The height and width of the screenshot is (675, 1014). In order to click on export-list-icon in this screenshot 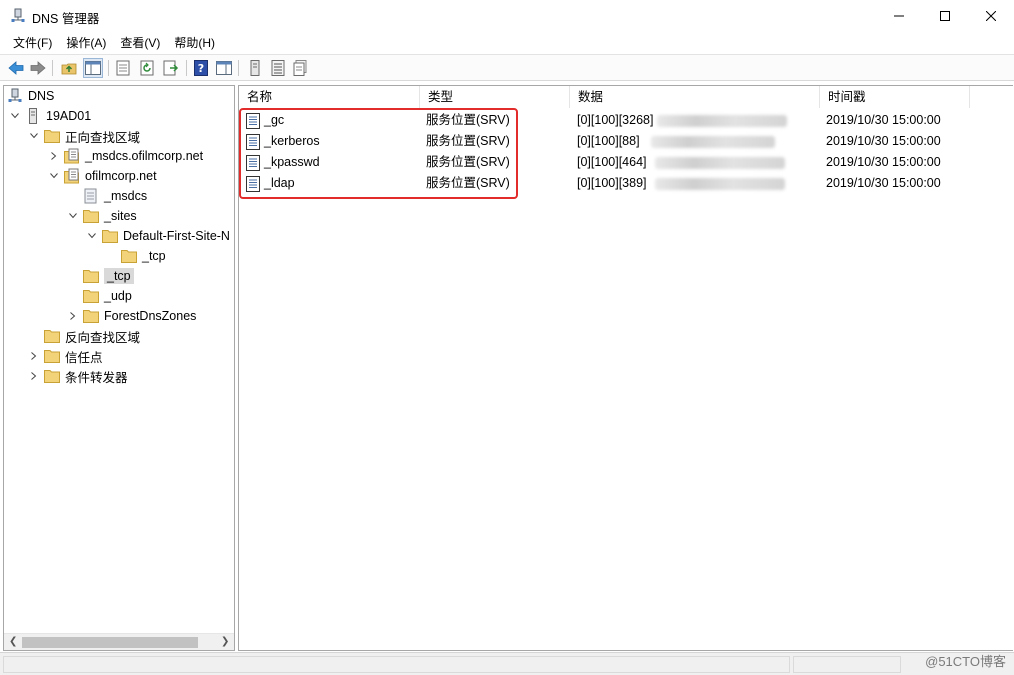, I will do `click(171, 68)`.